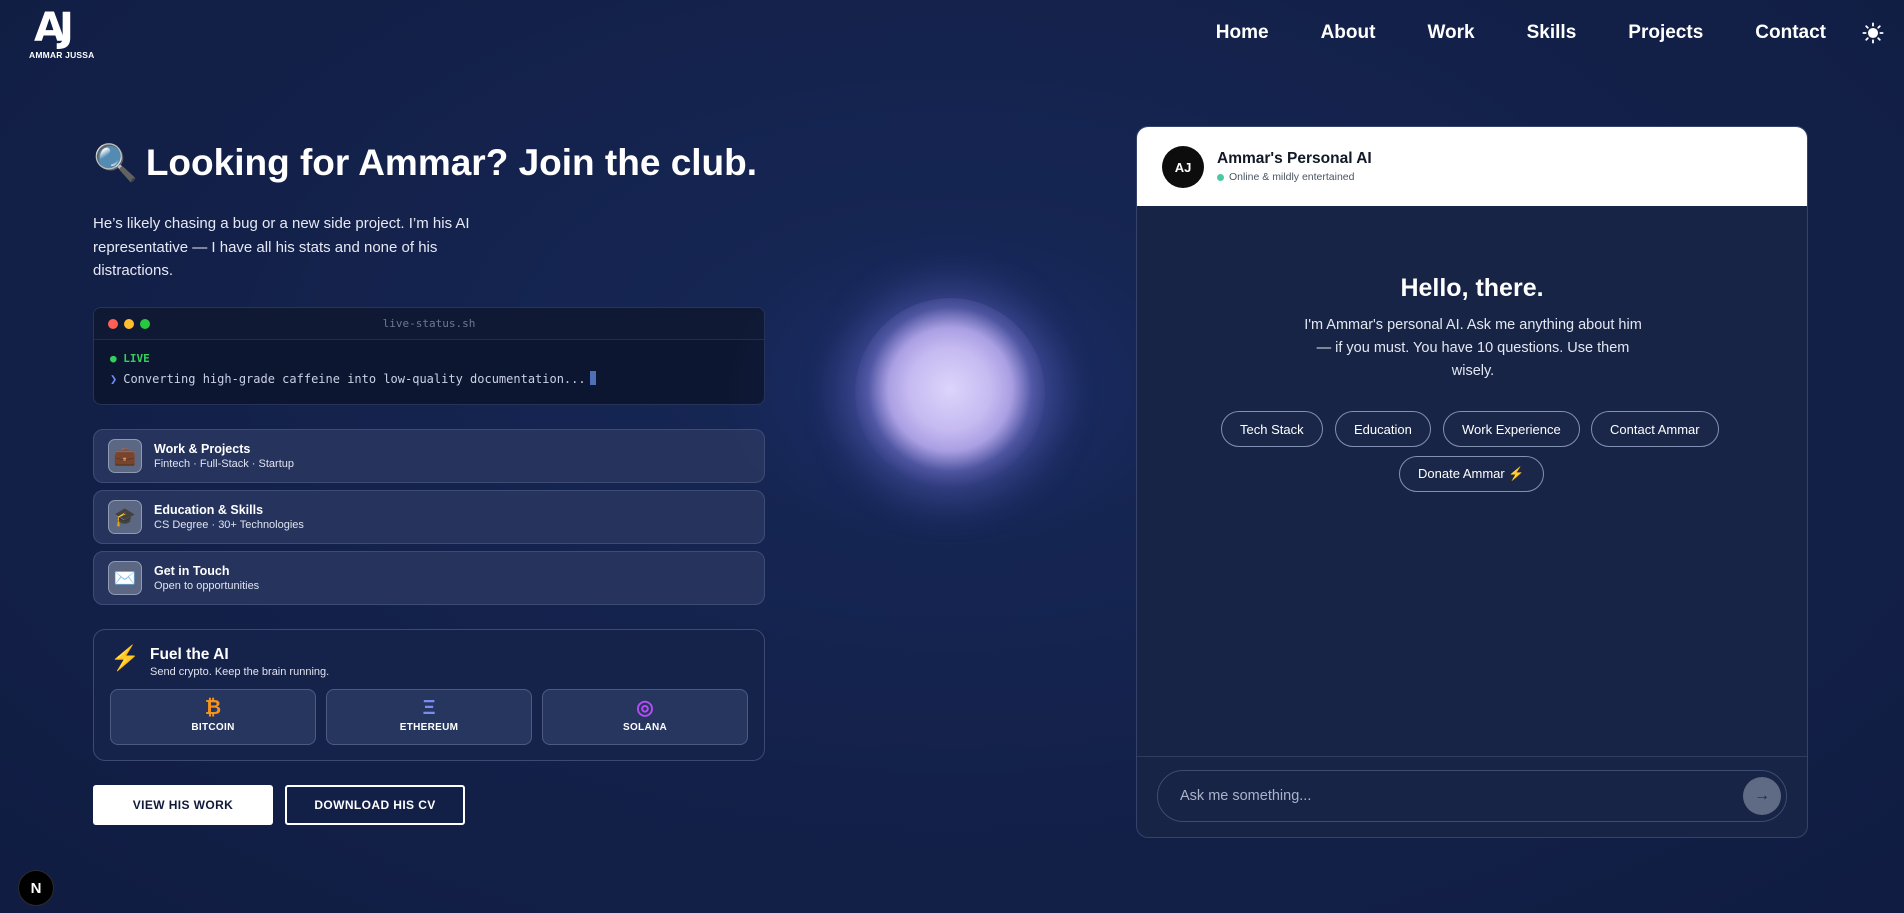 The width and height of the screenshot is (1904, 913). Describe the element at coordinates (192, 571) in the screenshot. I see `card-title: Get in Touch` at that location.